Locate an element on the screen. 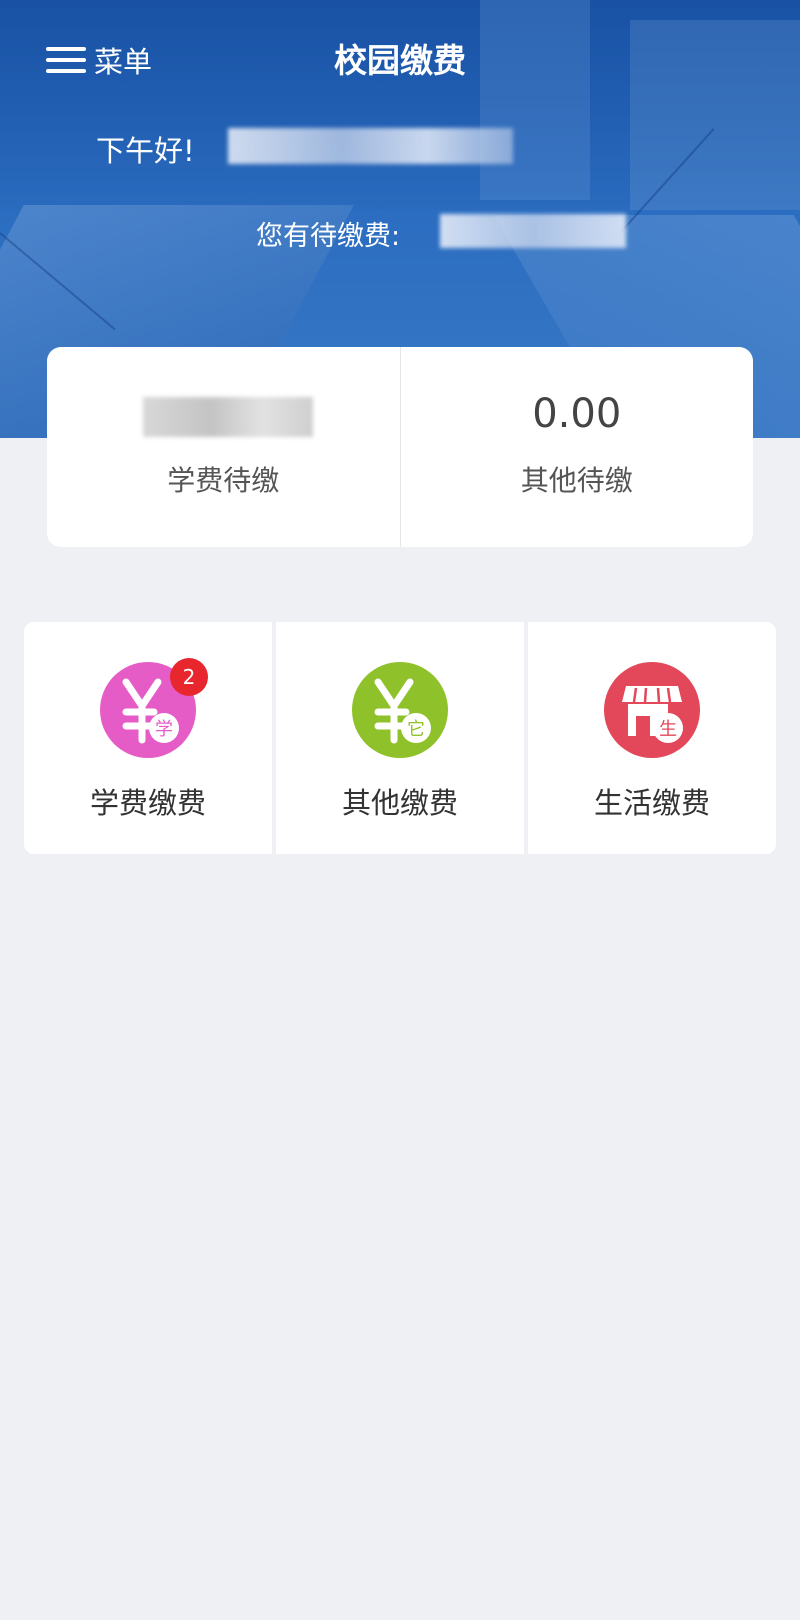 This screenshot has width=800, height=1620. pending-fee-label: 您有待缴费: is located at coordinates (328, 236).